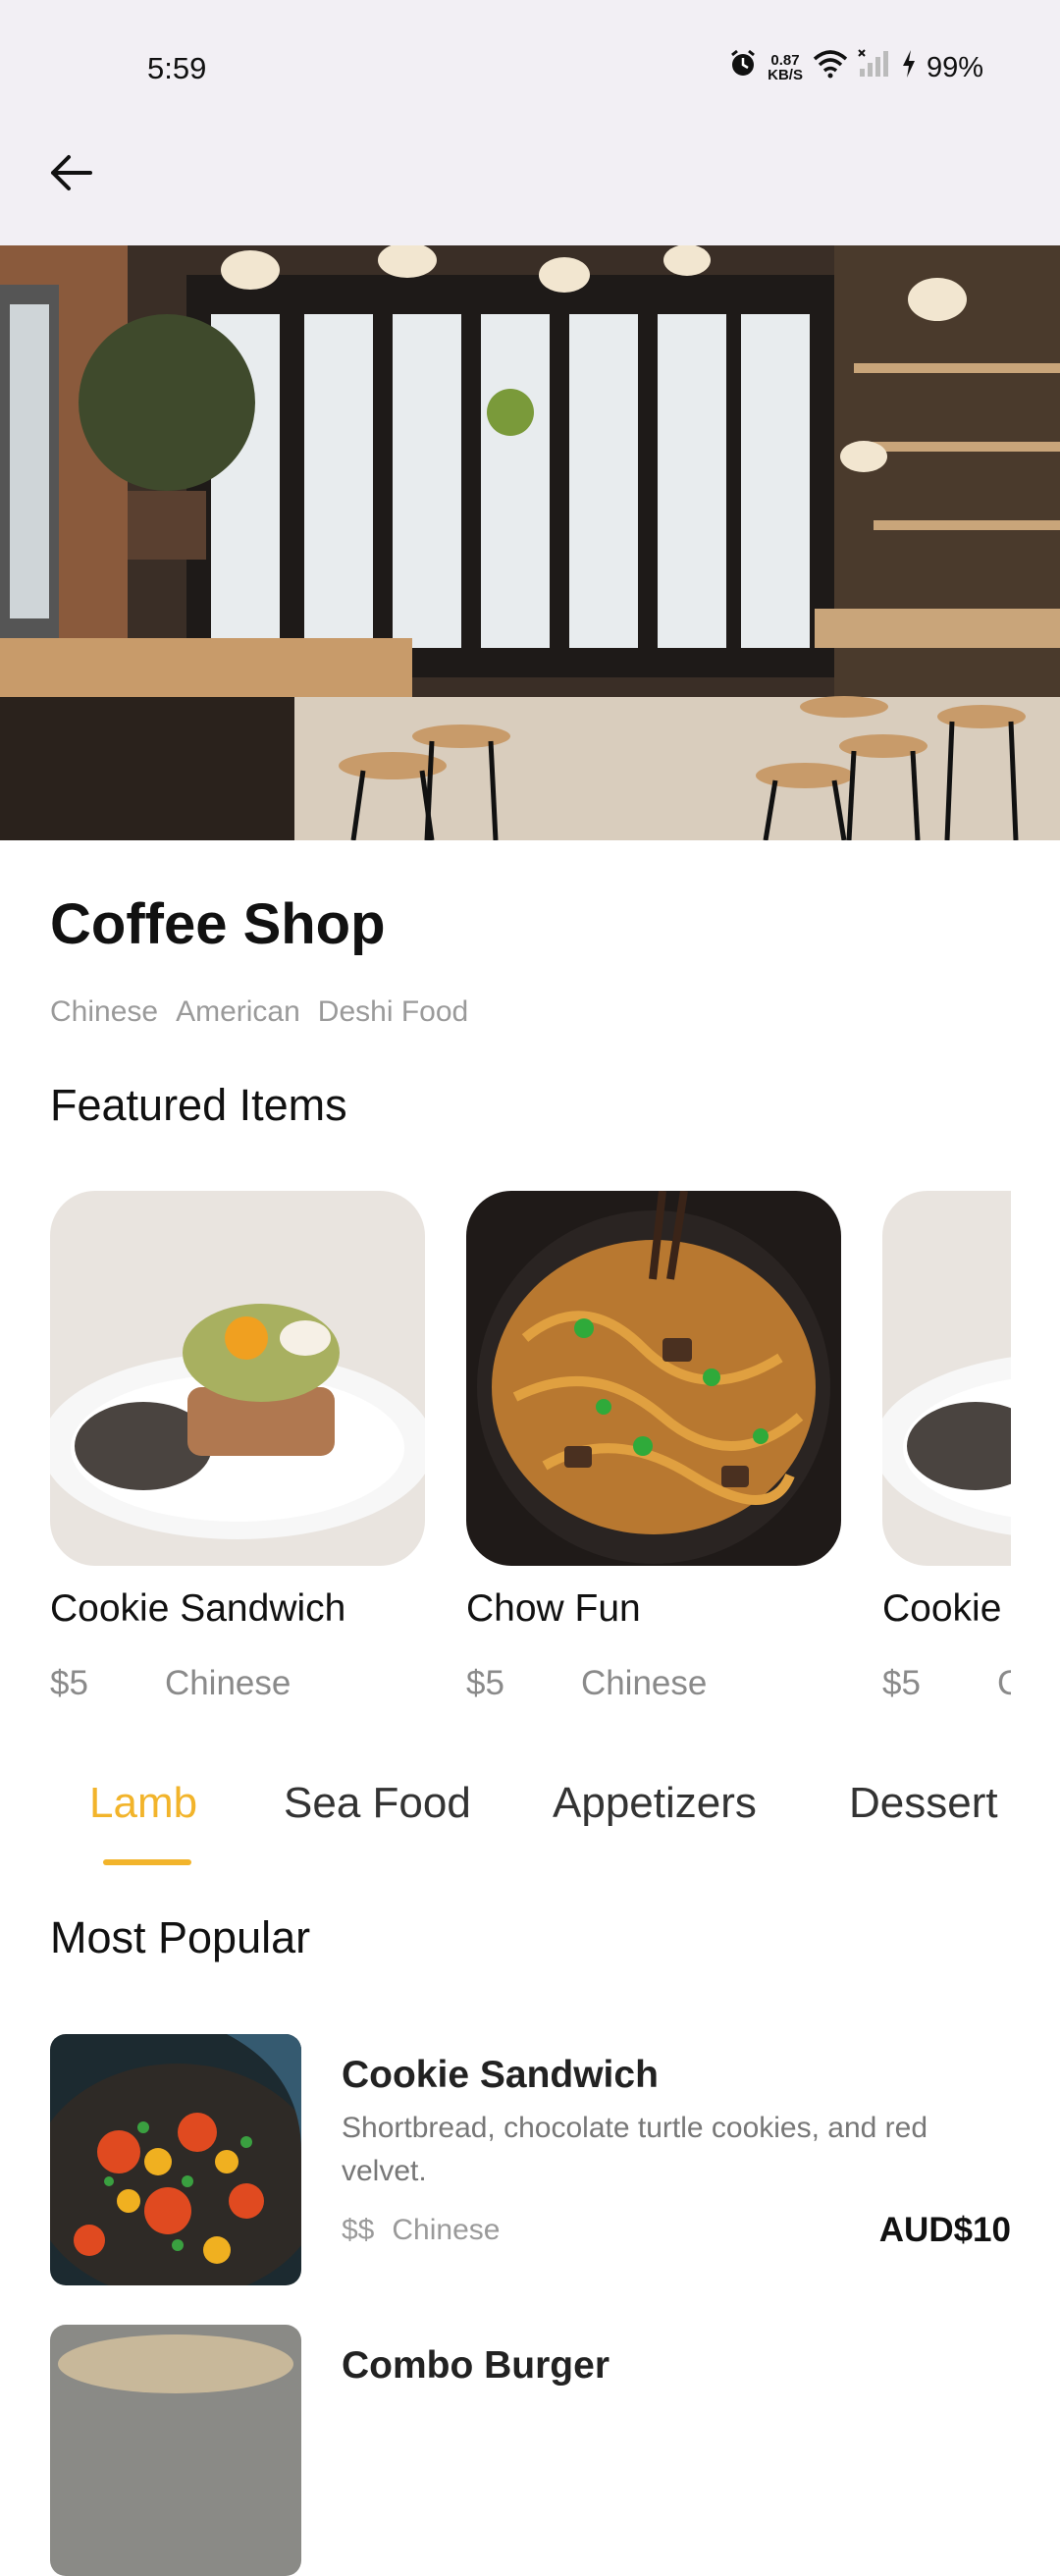 The width and height of the screenshot is (1060, 2576). I want to click on featured-item-card: Chow Fun $5 Chinese, so click(653, 1447).